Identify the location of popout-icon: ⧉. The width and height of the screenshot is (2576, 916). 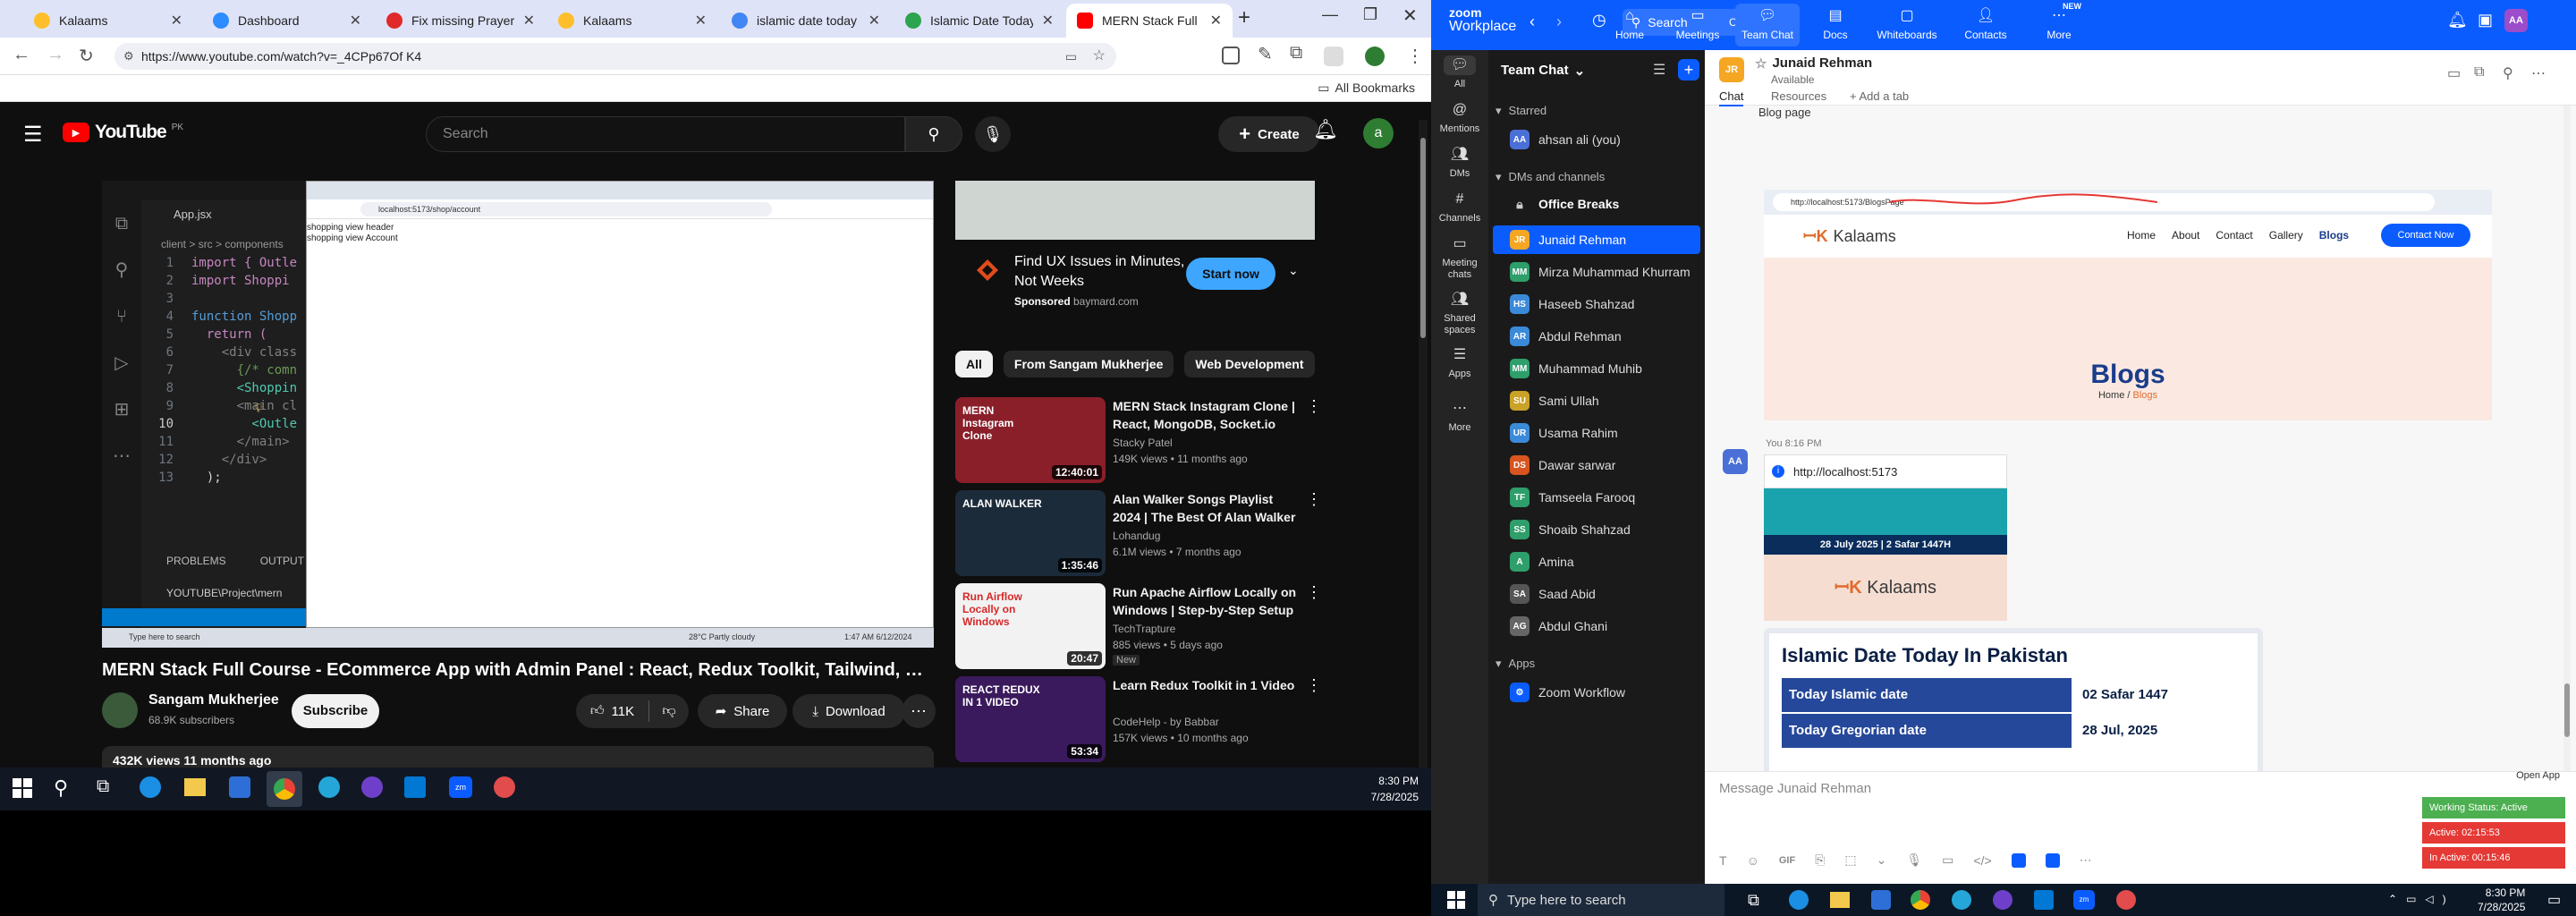
(2479, 72).